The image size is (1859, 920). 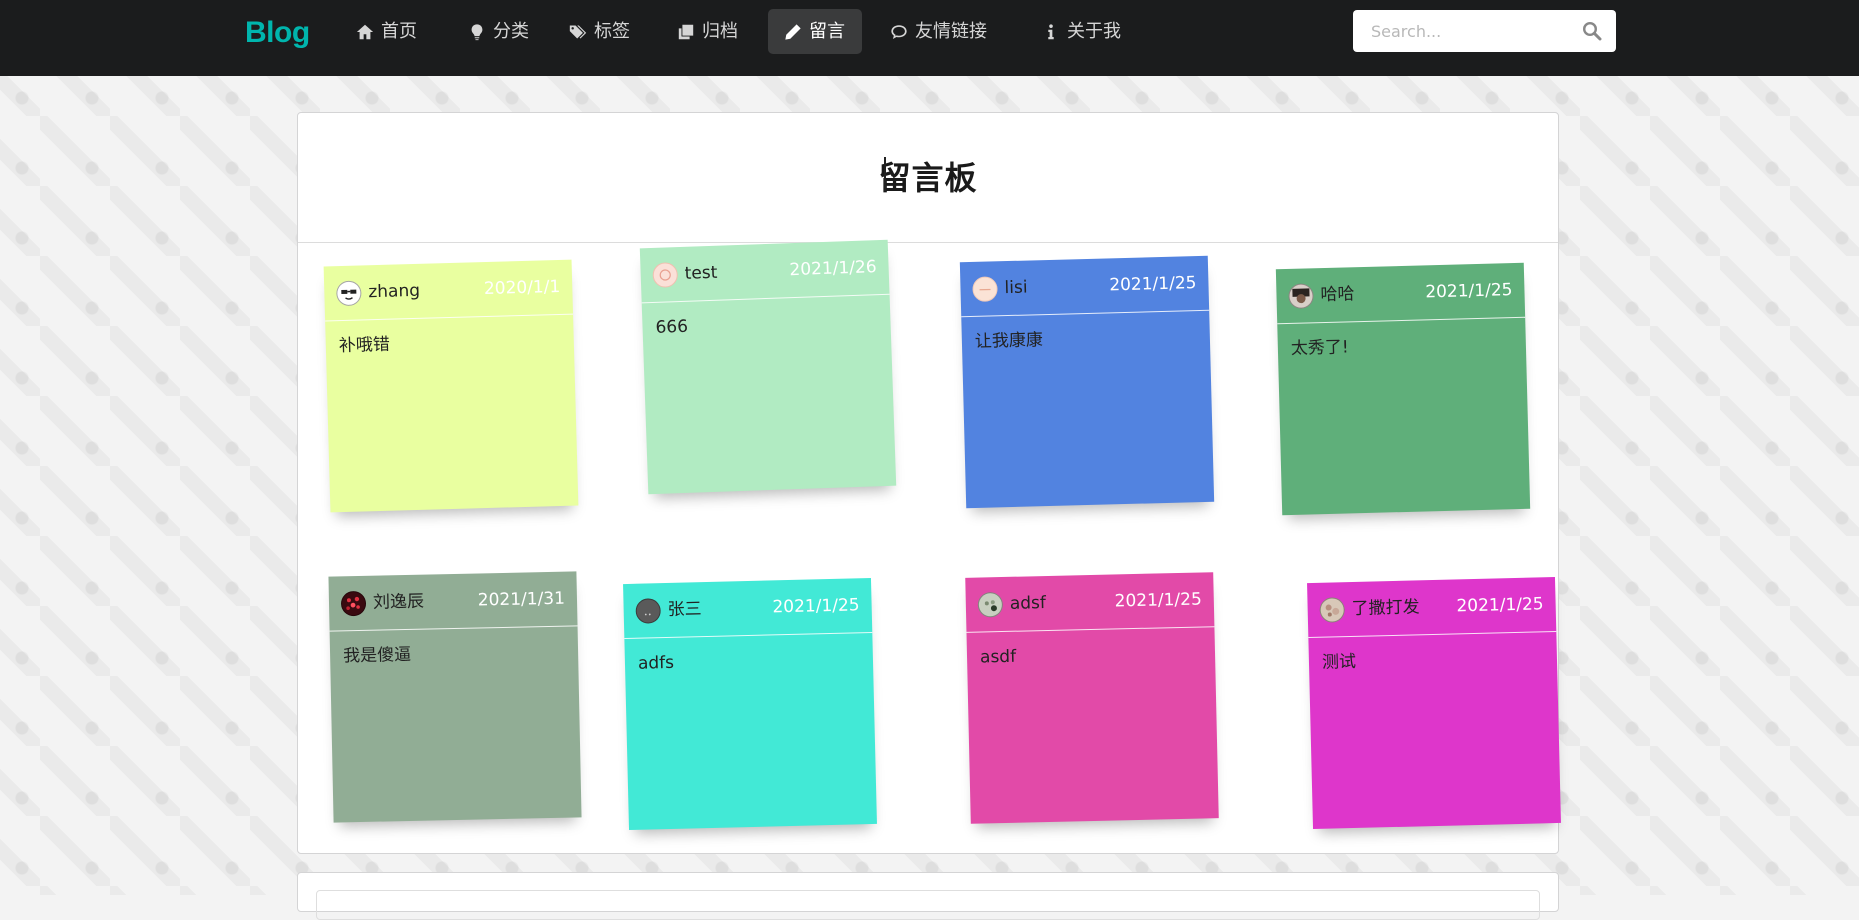 I want to click on note-content: 补哦错, so click(x=364, y=345).